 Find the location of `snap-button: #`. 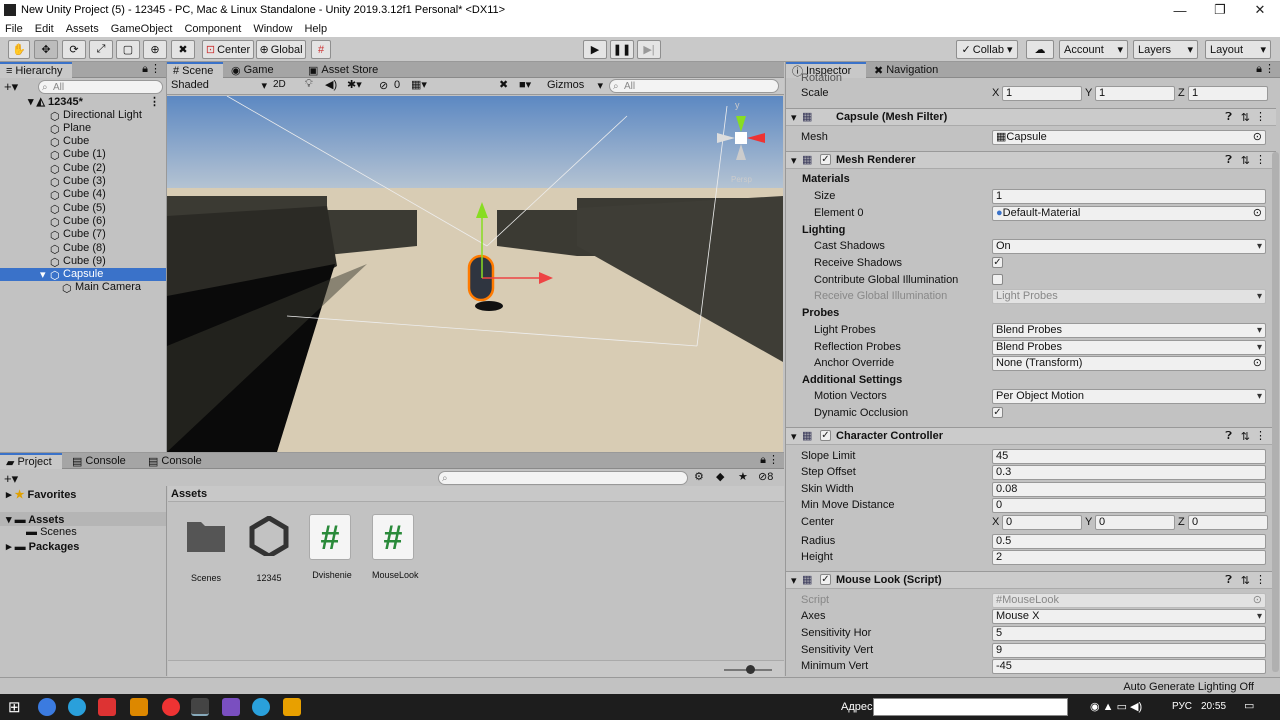

snap-button: # is located at coordinates (321, 49).